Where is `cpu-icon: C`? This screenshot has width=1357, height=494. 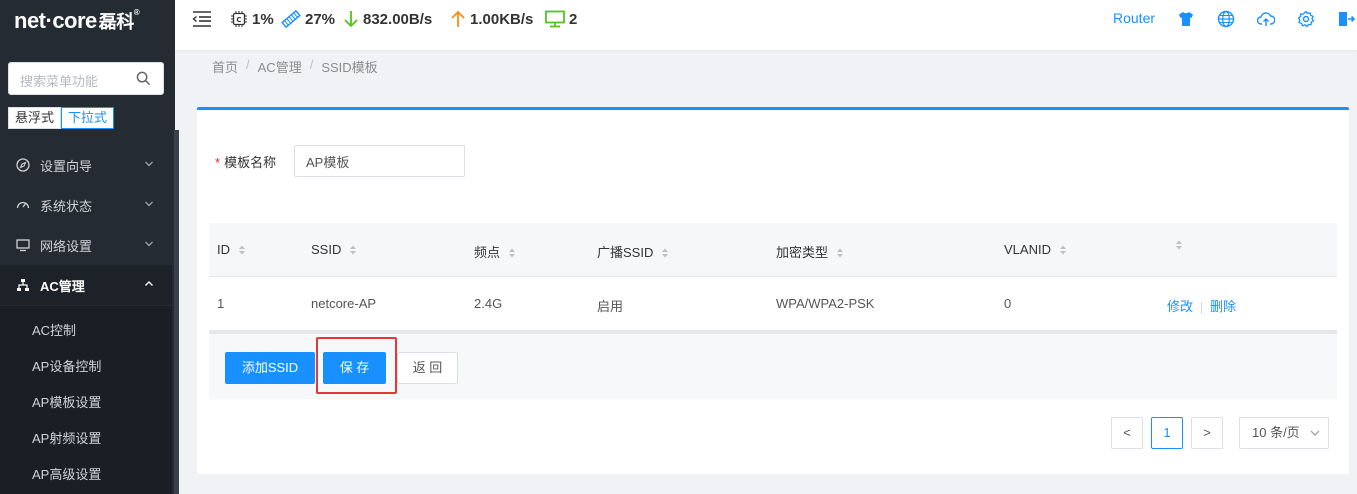 cpu-icon: C is located at coordinates (239, 19).